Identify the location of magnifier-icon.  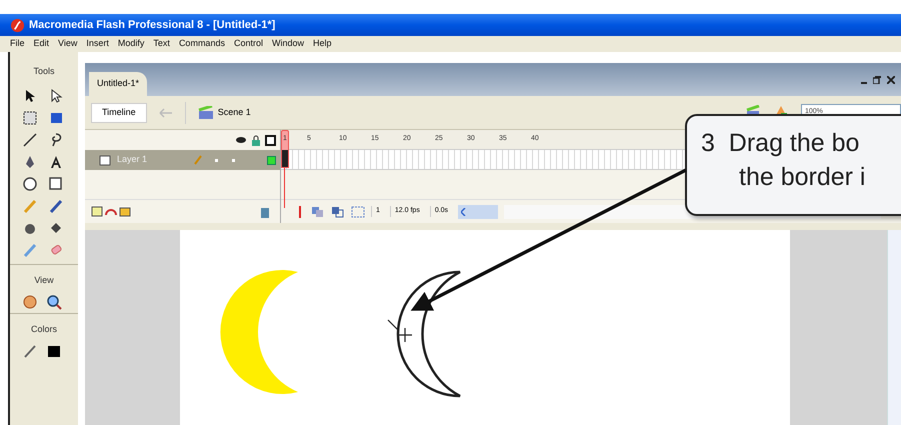
(54, 302).